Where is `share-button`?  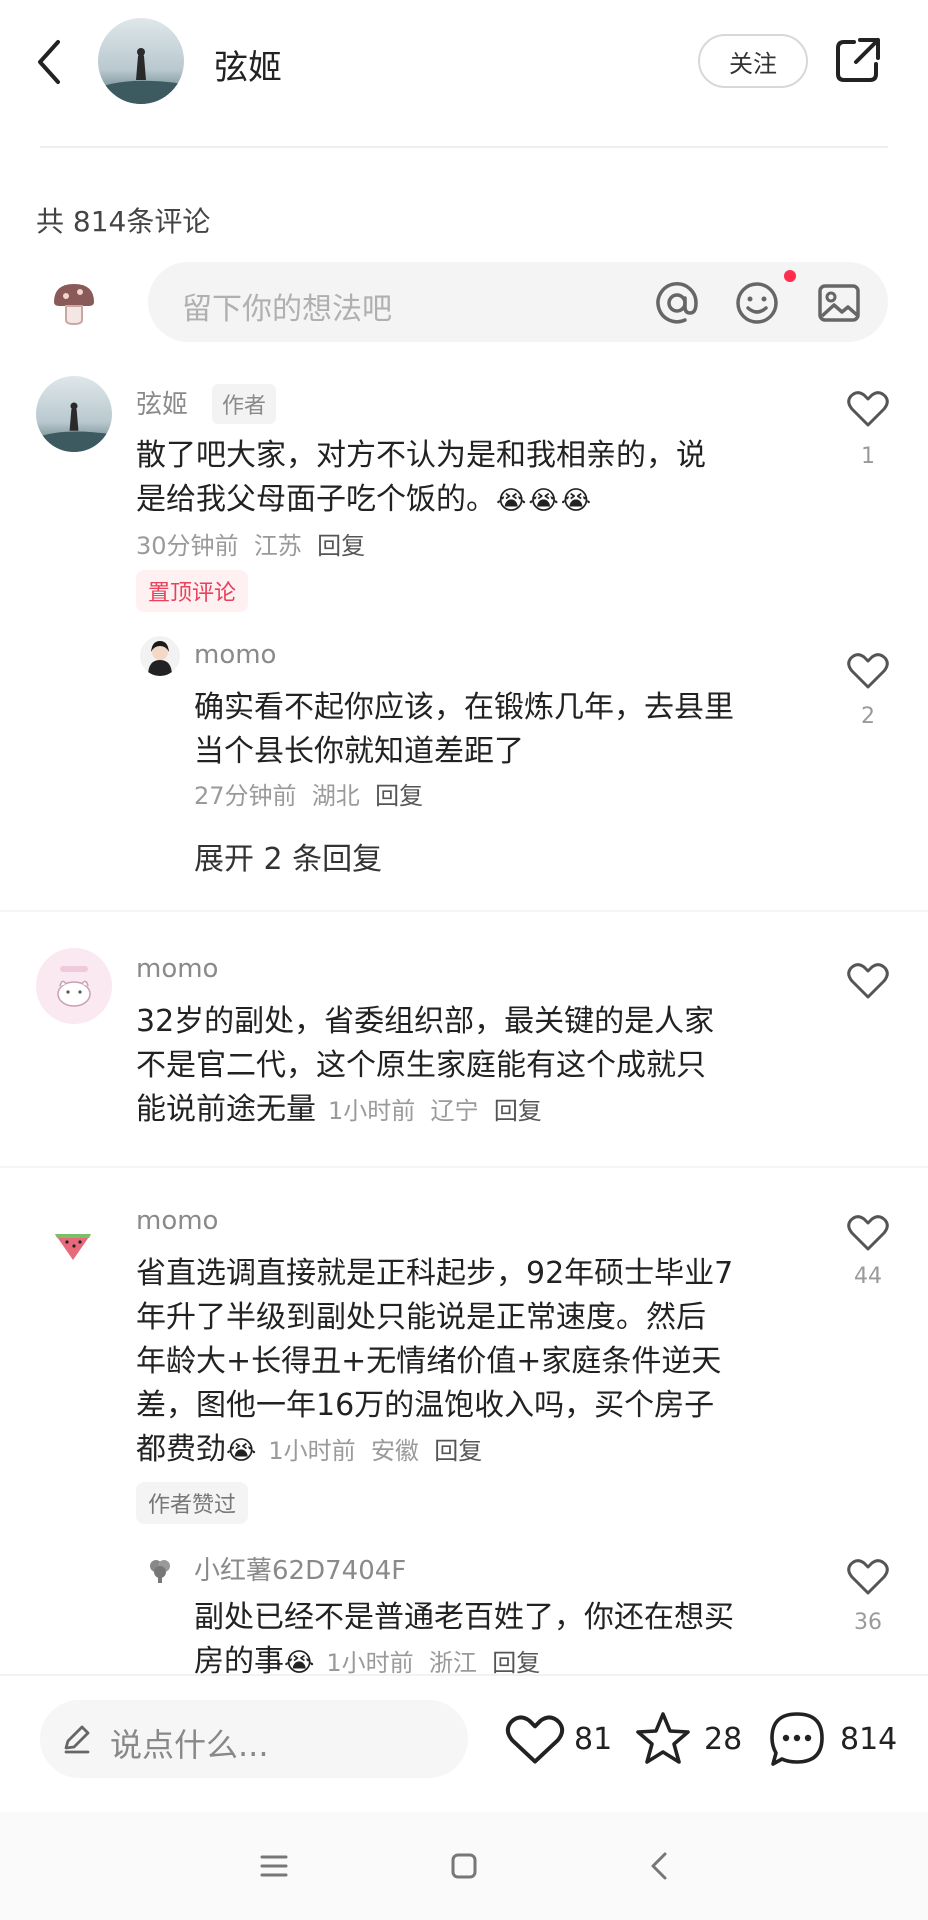
share-button is located at coordinates (858, 60).